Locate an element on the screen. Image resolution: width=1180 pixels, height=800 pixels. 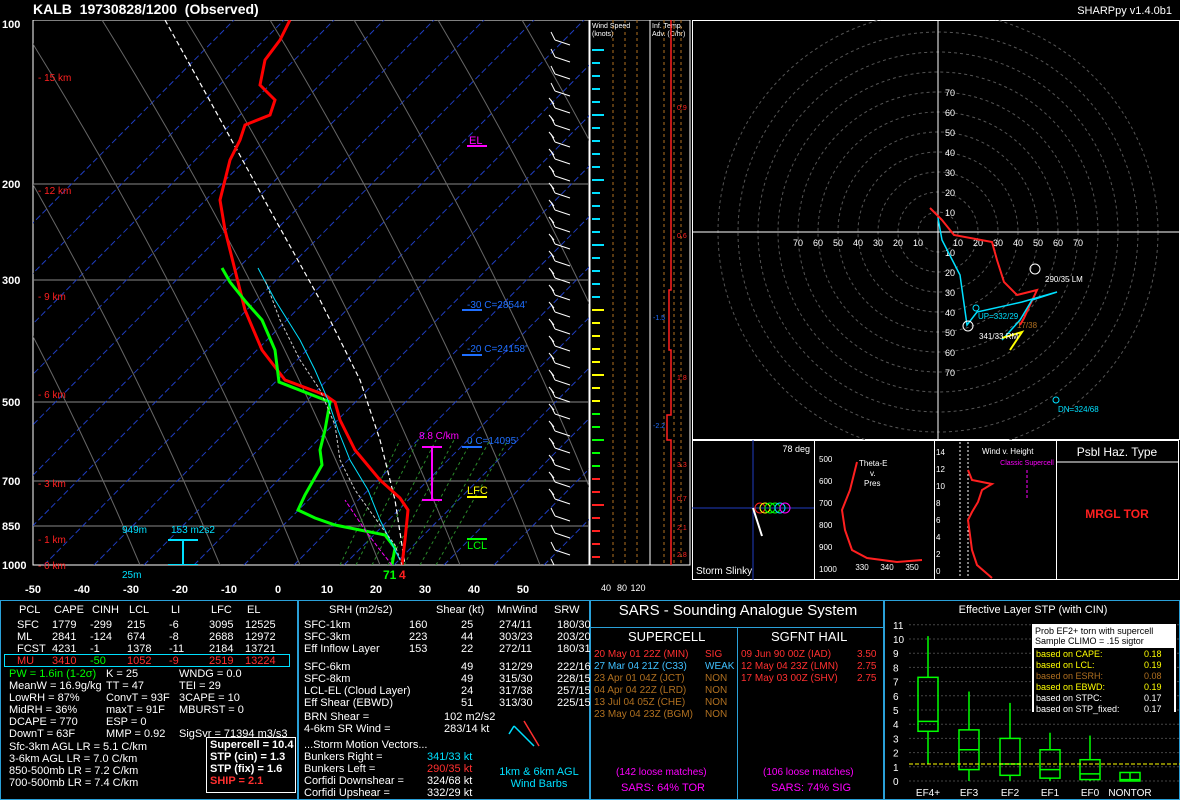
ita-value: -2.2 is located at coordinates (659, 426).